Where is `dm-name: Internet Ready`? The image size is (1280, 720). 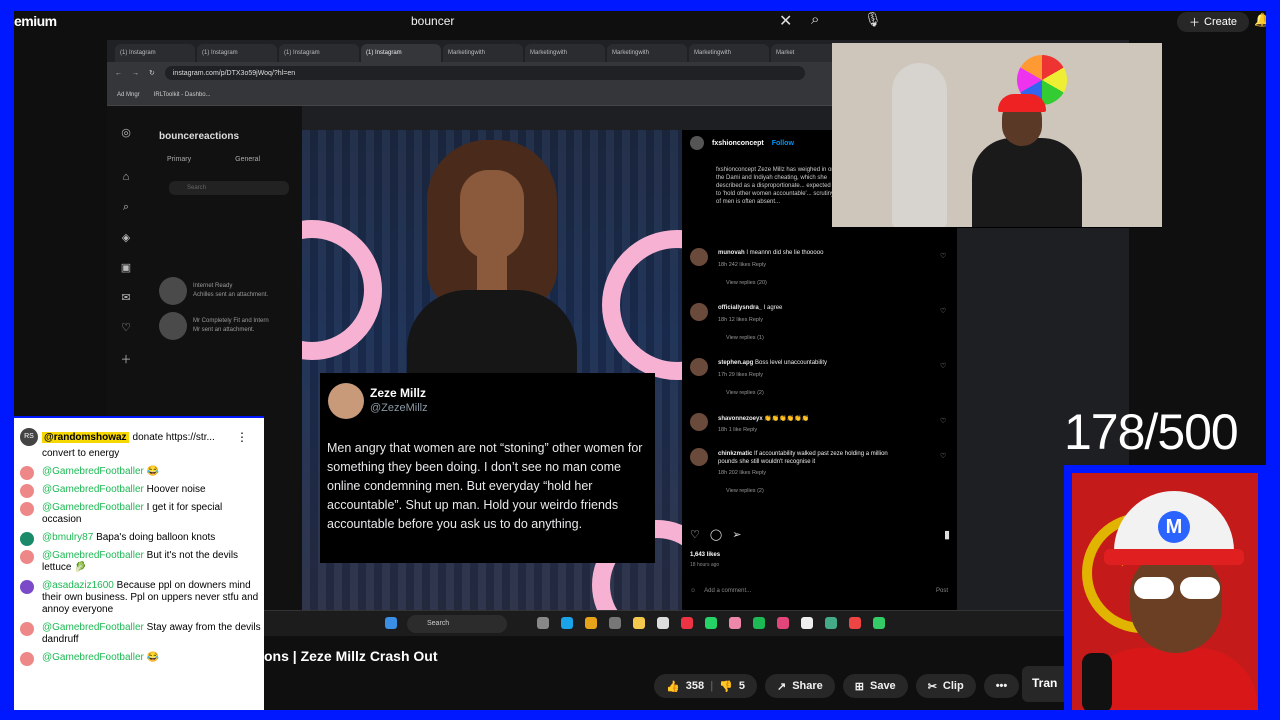
dm-name: Internet Ready is located at coordinates (213, 286).